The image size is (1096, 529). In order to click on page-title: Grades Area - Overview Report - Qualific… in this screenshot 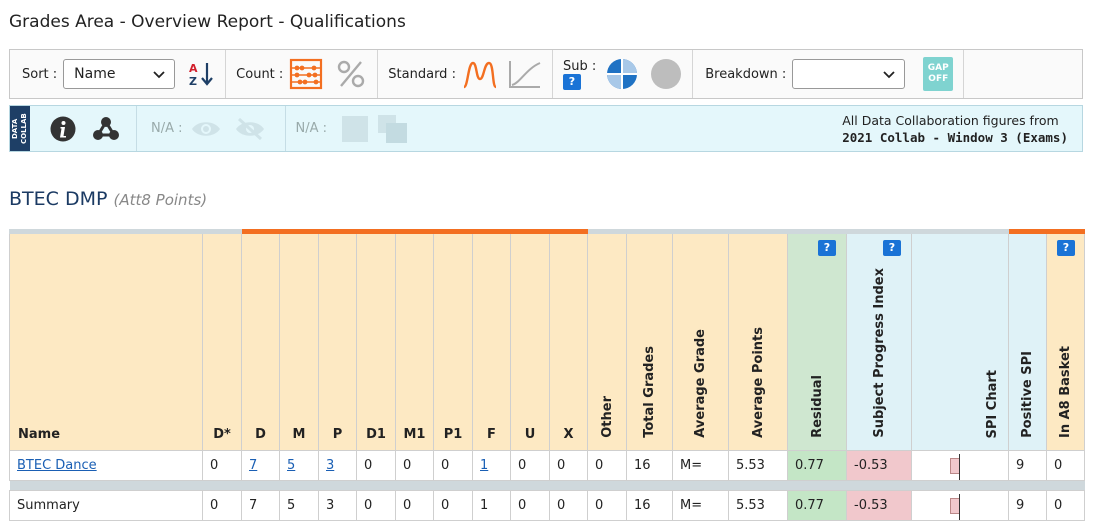, I will do `click(207, 22)`.